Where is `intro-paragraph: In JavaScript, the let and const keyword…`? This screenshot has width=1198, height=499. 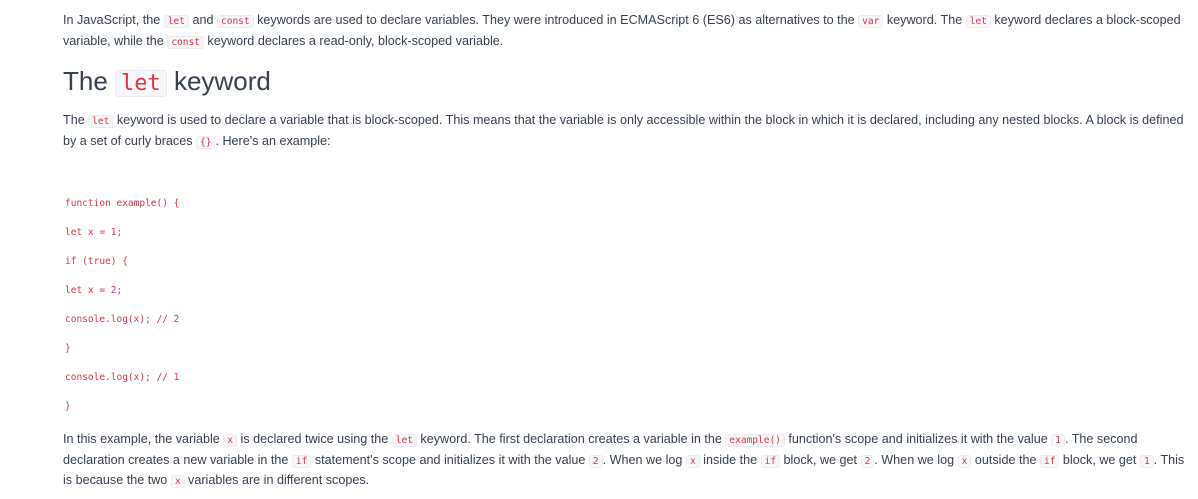
intro-paragraph: In JavaScript, the let and const keyword… is located at coordinates (625, 31).